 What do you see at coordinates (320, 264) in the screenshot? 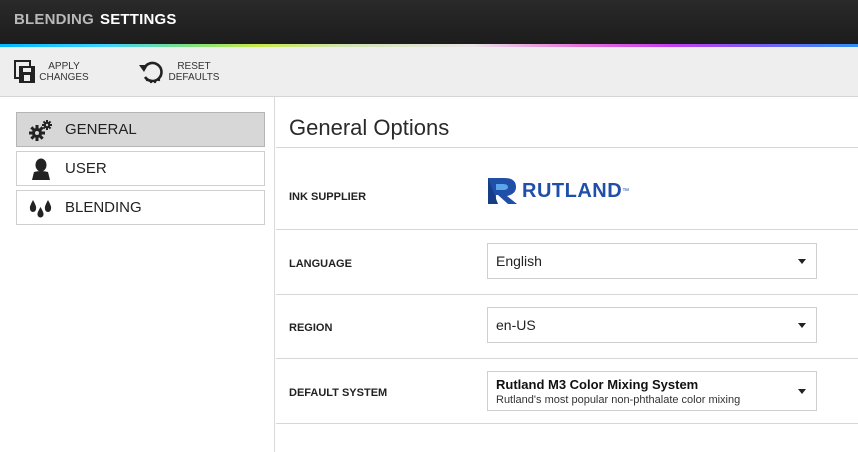
I see `language-label: LANGUAGE` at bounding box center [320, 264].